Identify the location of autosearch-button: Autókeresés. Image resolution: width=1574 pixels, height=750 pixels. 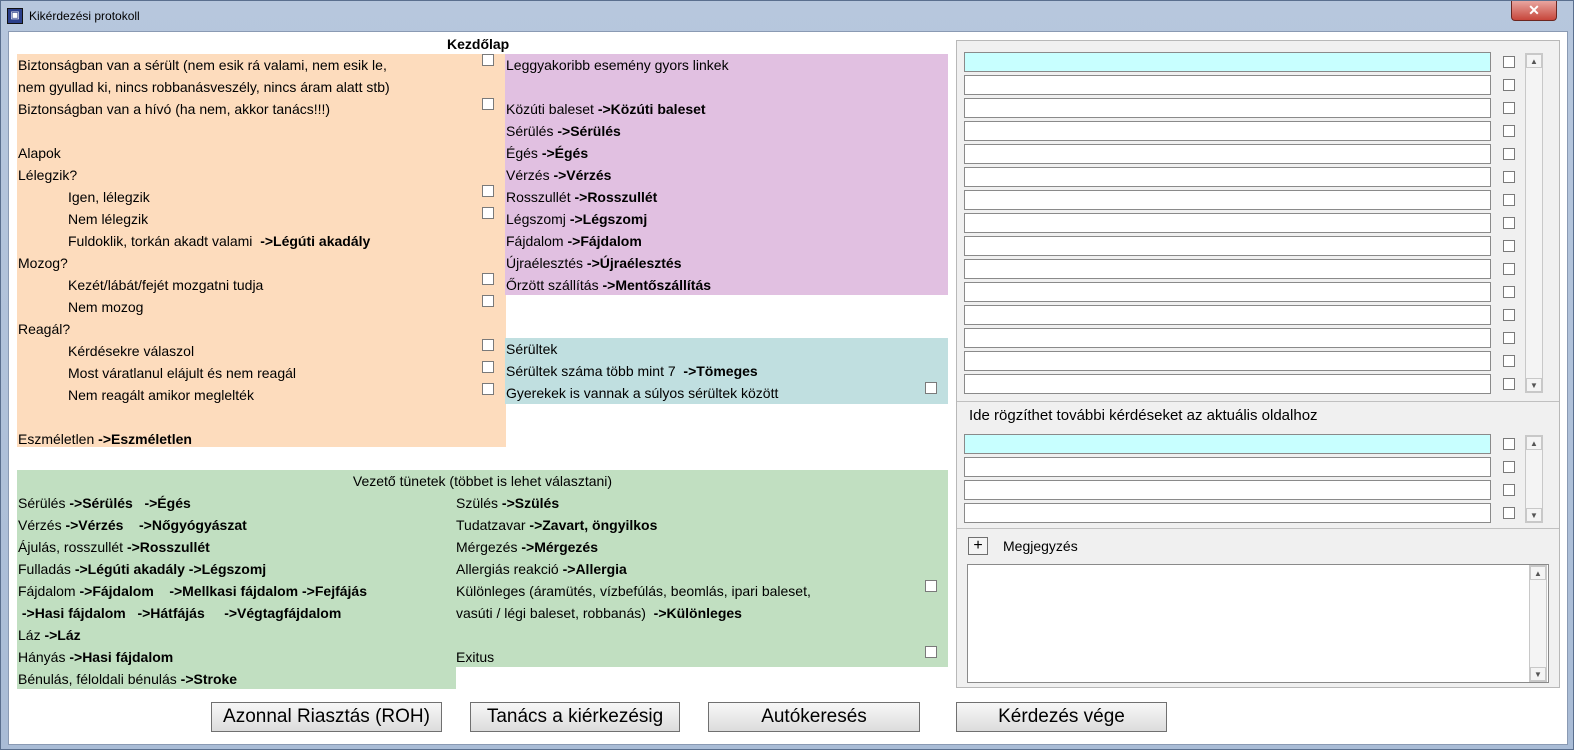
(814, 717).